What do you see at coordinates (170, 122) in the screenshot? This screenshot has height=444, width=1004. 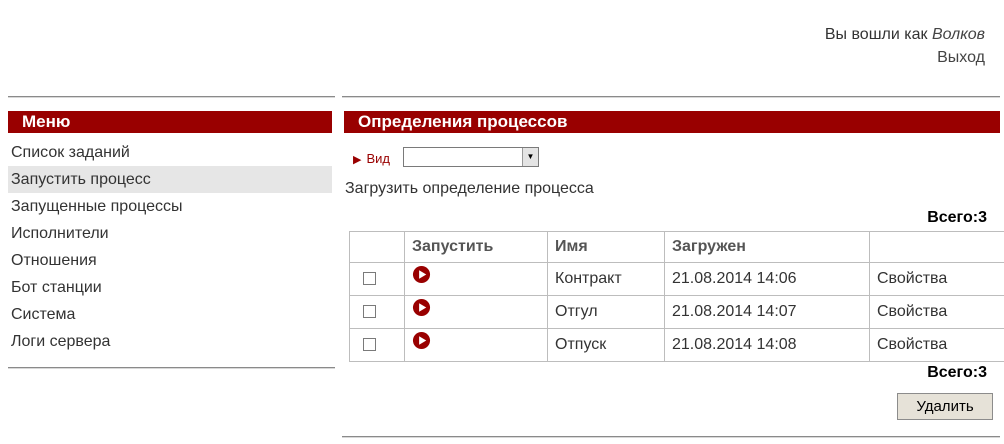 I see `menu-title: Меню` at bounding box center [170, 122].